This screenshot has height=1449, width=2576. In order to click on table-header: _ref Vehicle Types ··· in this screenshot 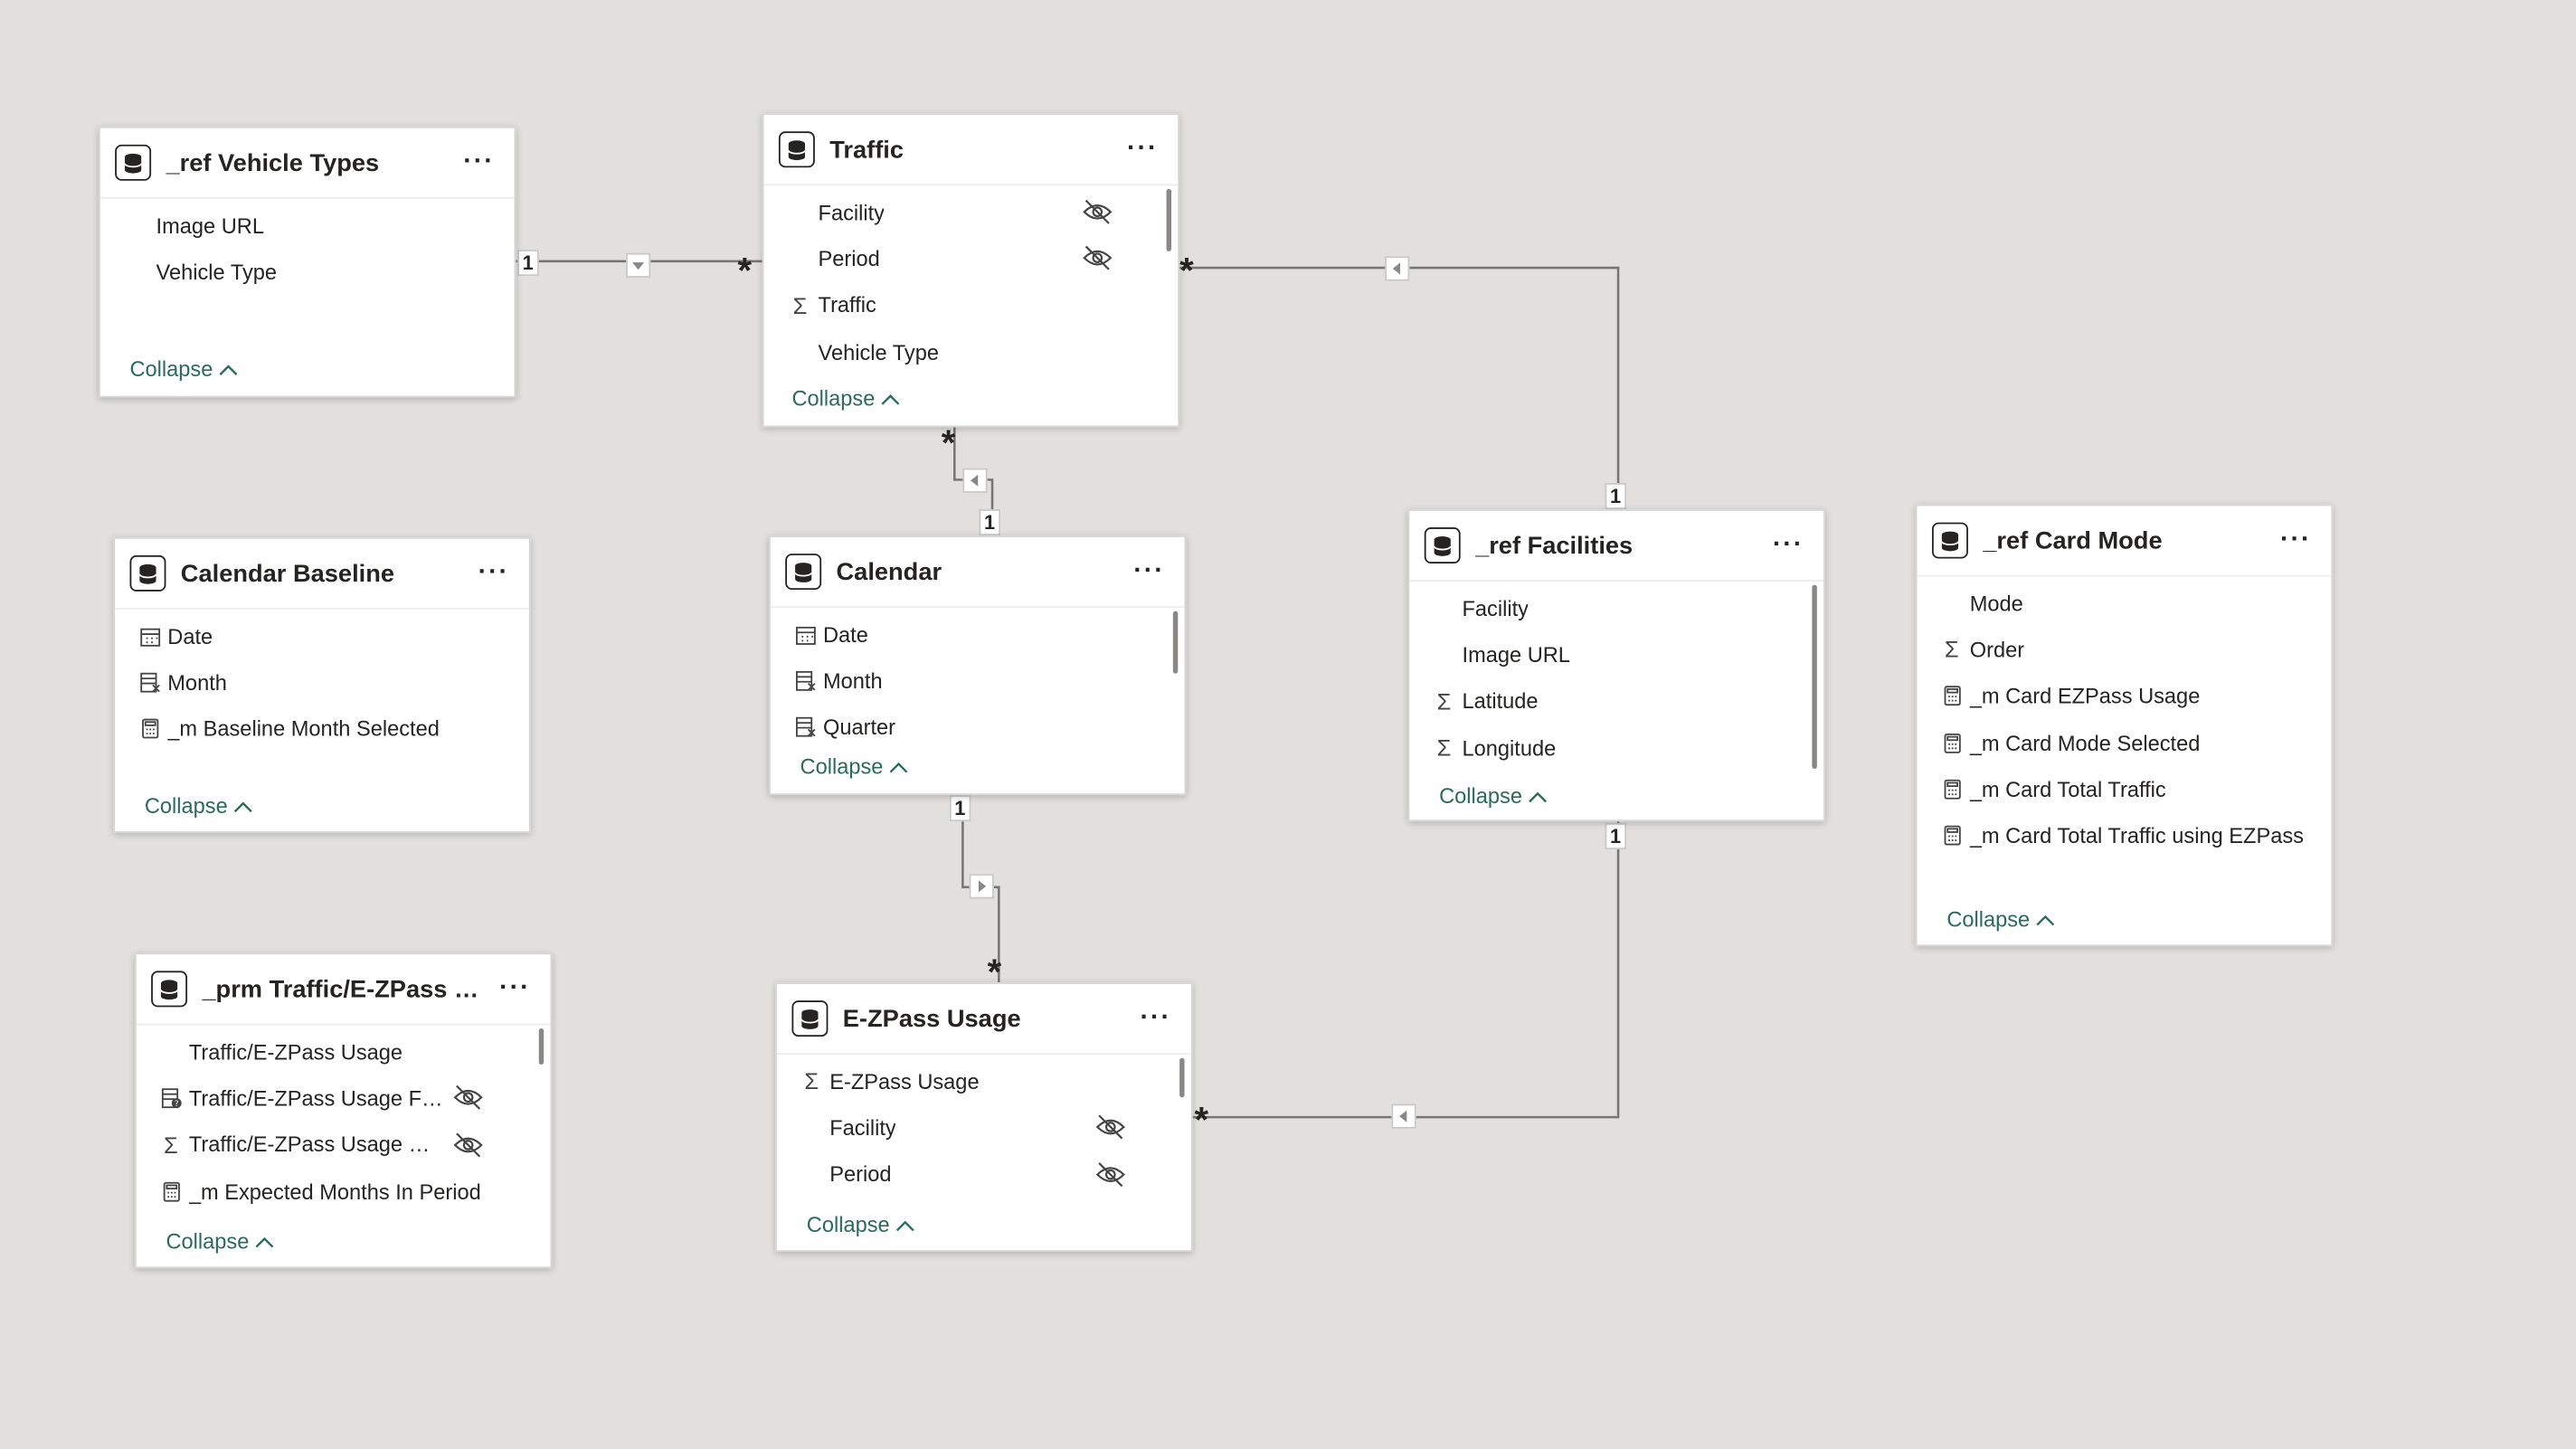, I will do `click(307, 164)`.